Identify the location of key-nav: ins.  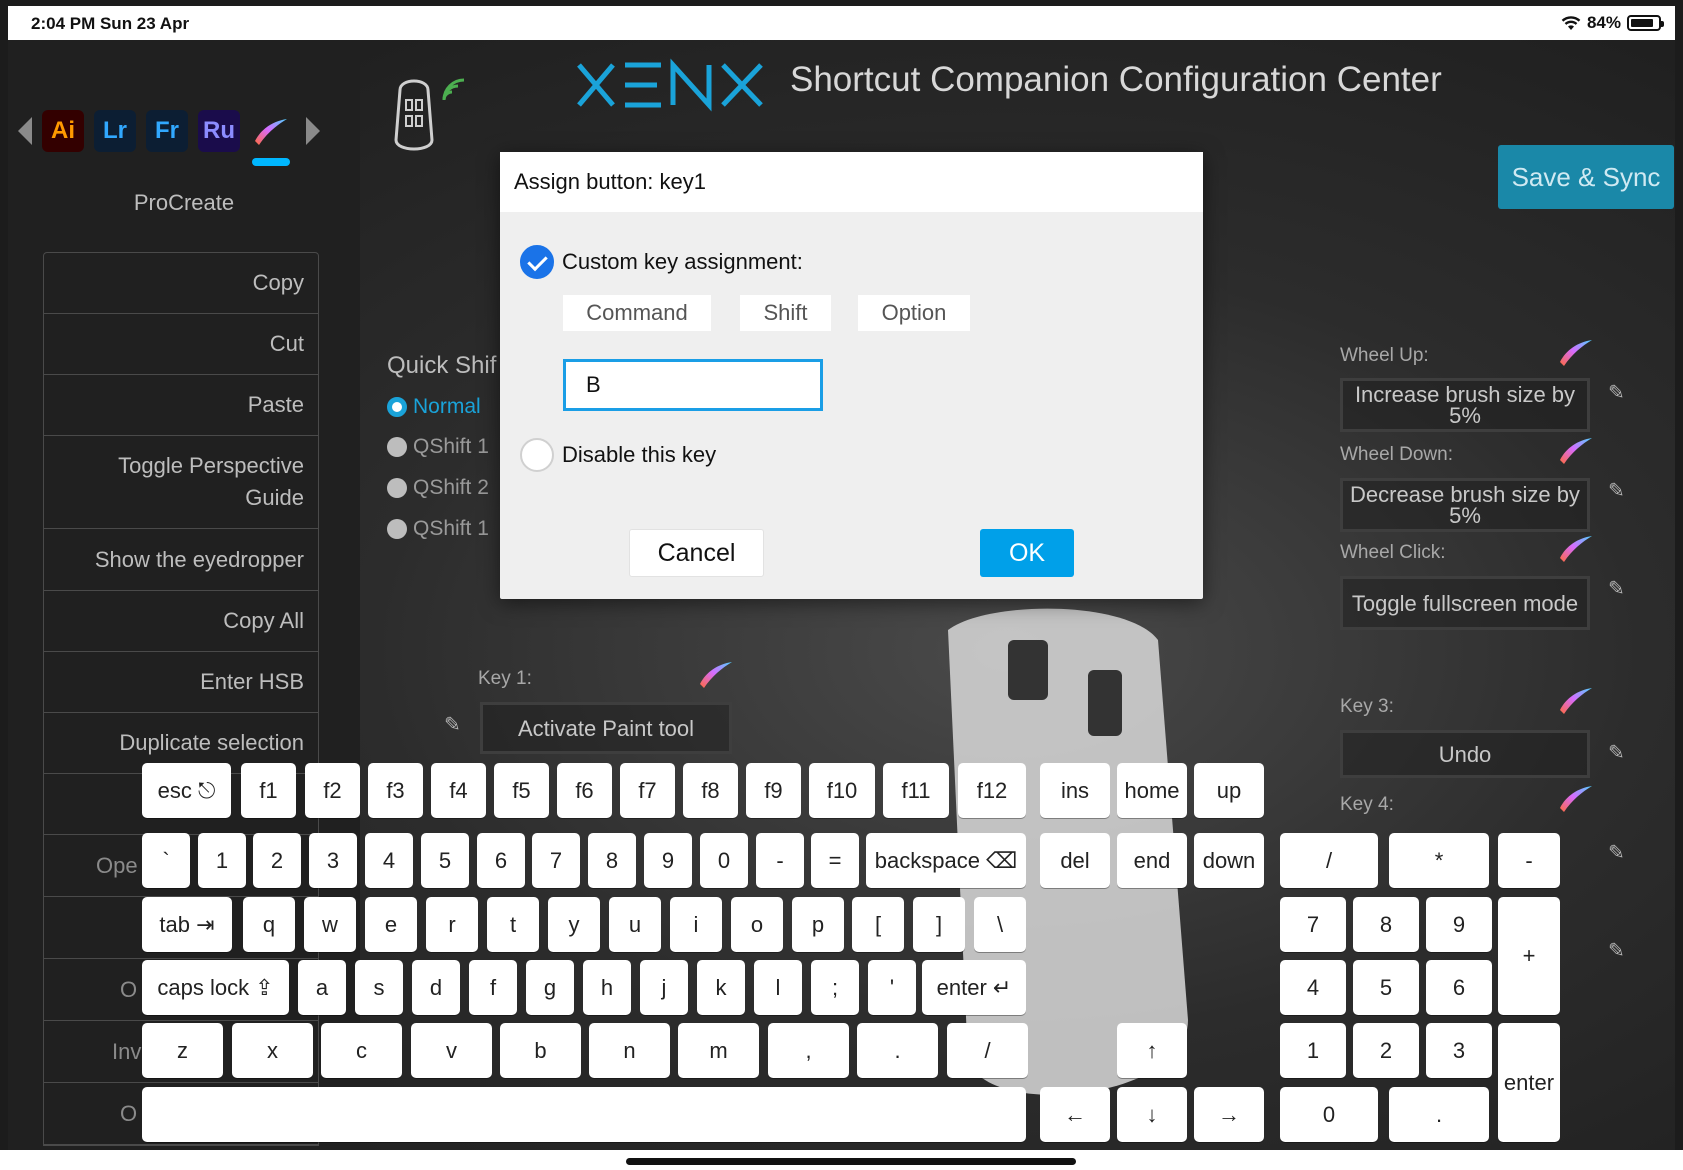
(1075, 790).